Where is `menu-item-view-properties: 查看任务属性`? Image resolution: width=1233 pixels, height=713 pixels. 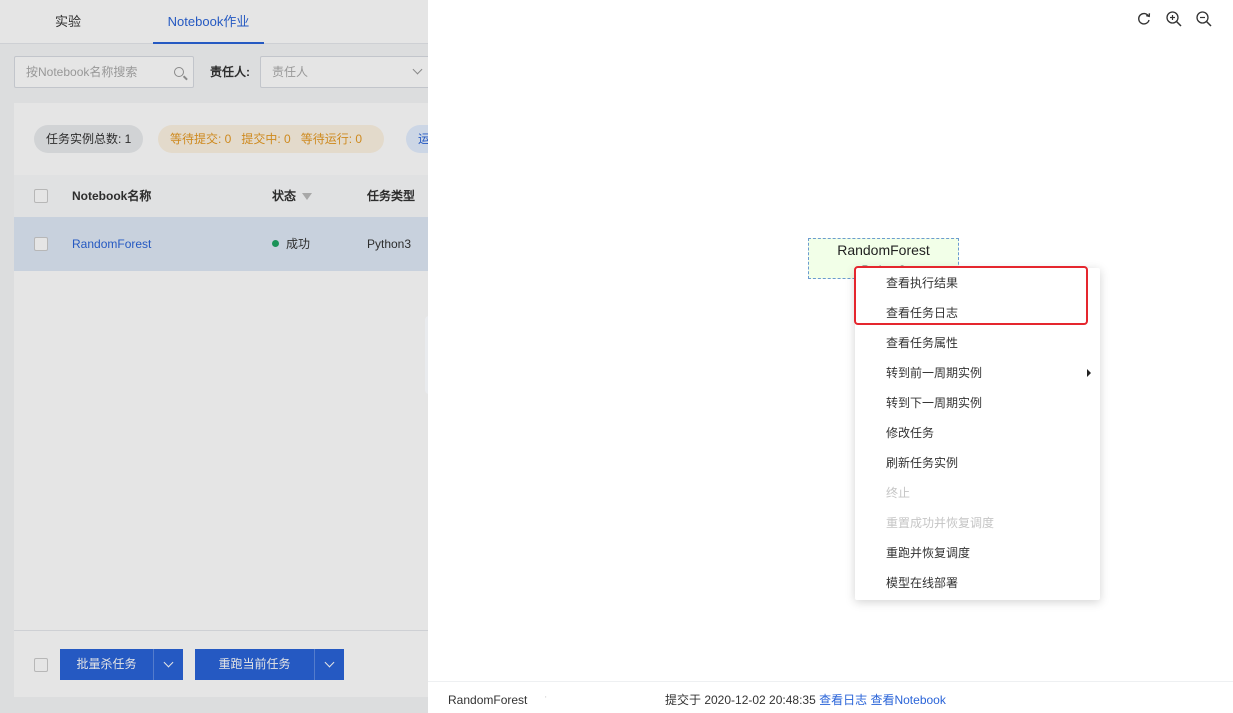
menu-item-view-properties: 查看任务属性 is located at coordinates (977, 343).